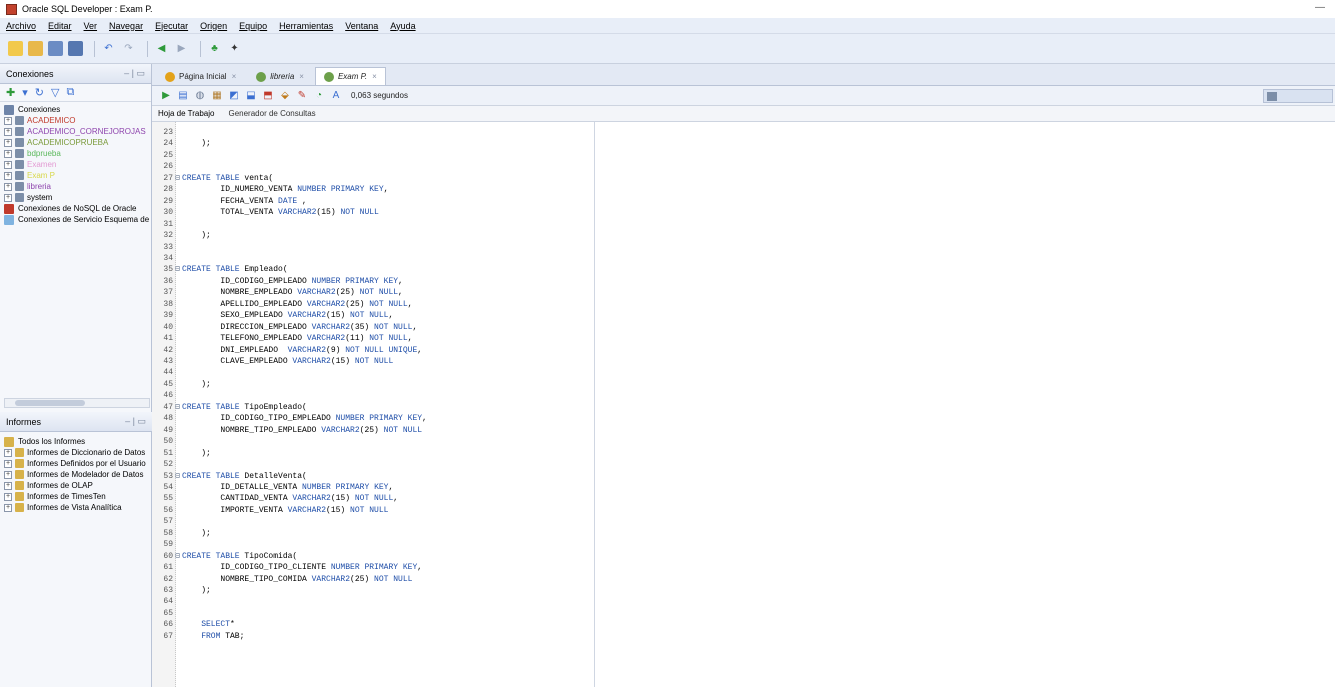  Describe the element at coordinates (234, 48) in the screenshot. I see `tuning-icon: ✦` at that location.